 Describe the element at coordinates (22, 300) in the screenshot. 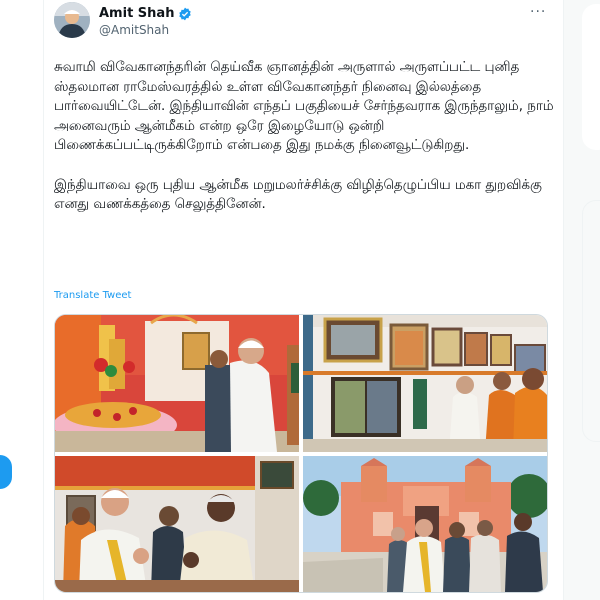

I see `left-sidebar` at that location.